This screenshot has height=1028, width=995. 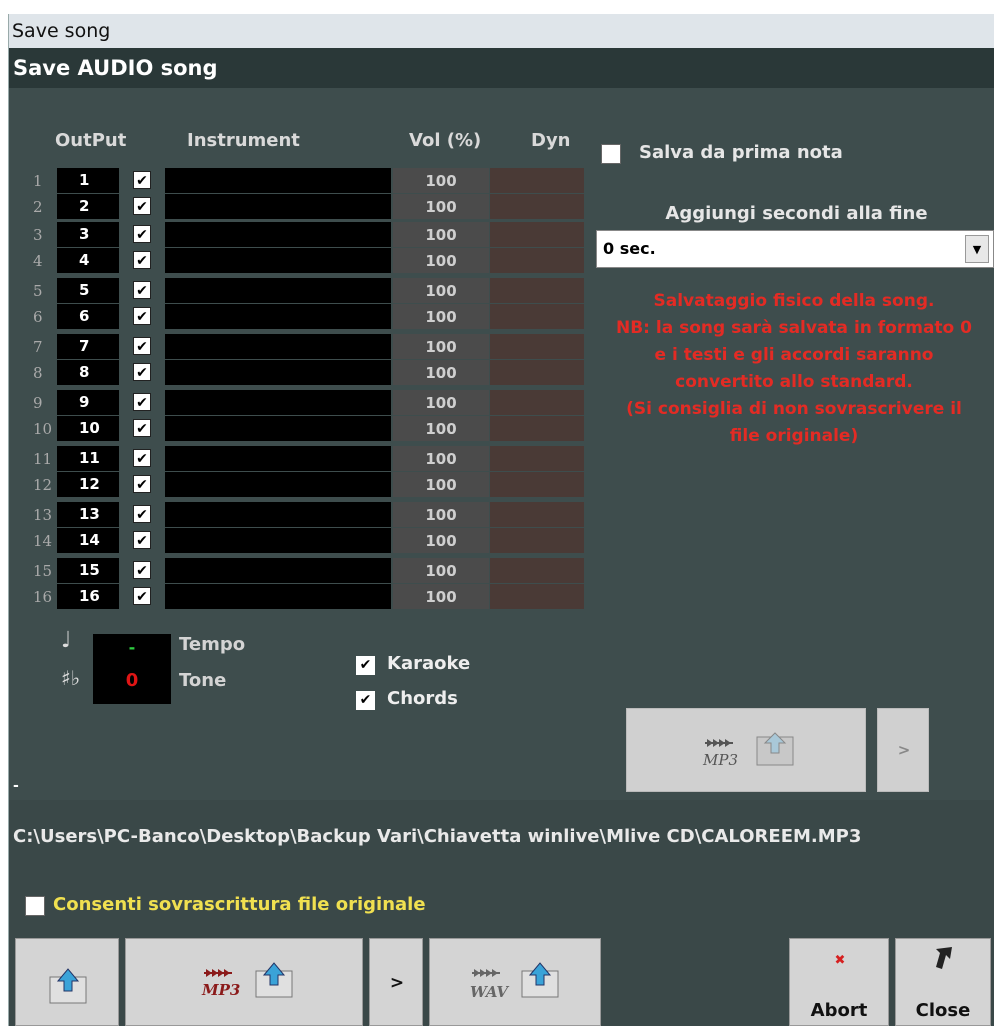 What do you see at coordinates (88, 260) in the screenshot?
I see `output-value: 4` at bounding box center [88, 260].